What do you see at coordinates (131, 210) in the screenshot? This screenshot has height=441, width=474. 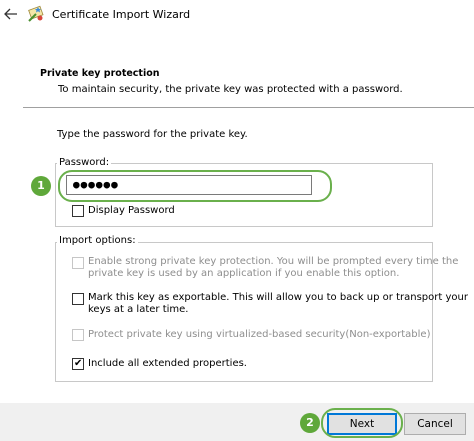 I see `display-password-label: Display Password` at bounding box center [131, 210].